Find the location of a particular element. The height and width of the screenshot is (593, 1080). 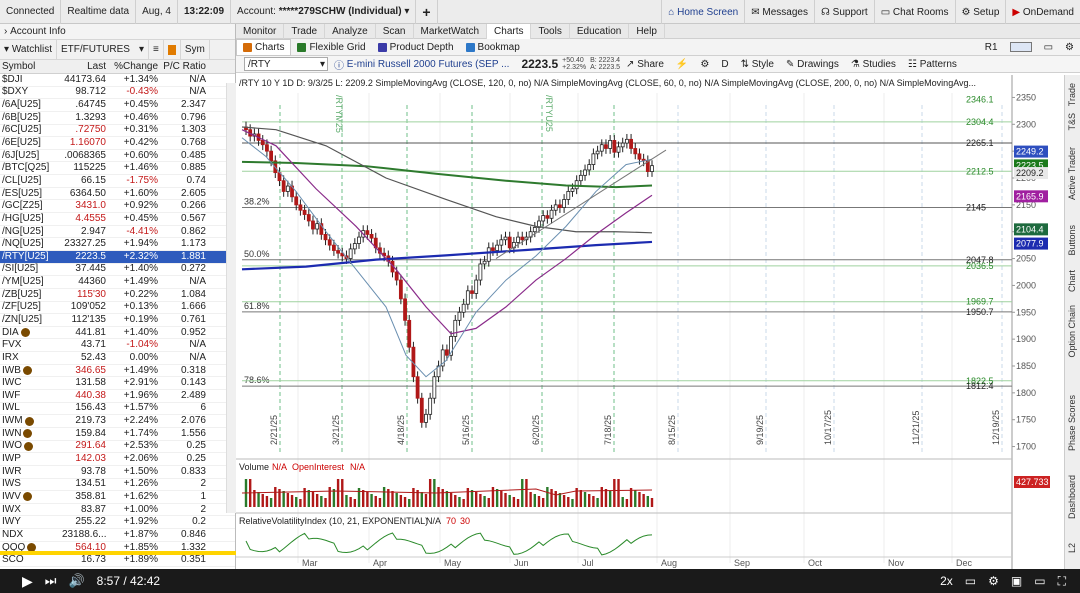

tab-flexible-grid: Flexible Grid is located at coordinates (331, 47).